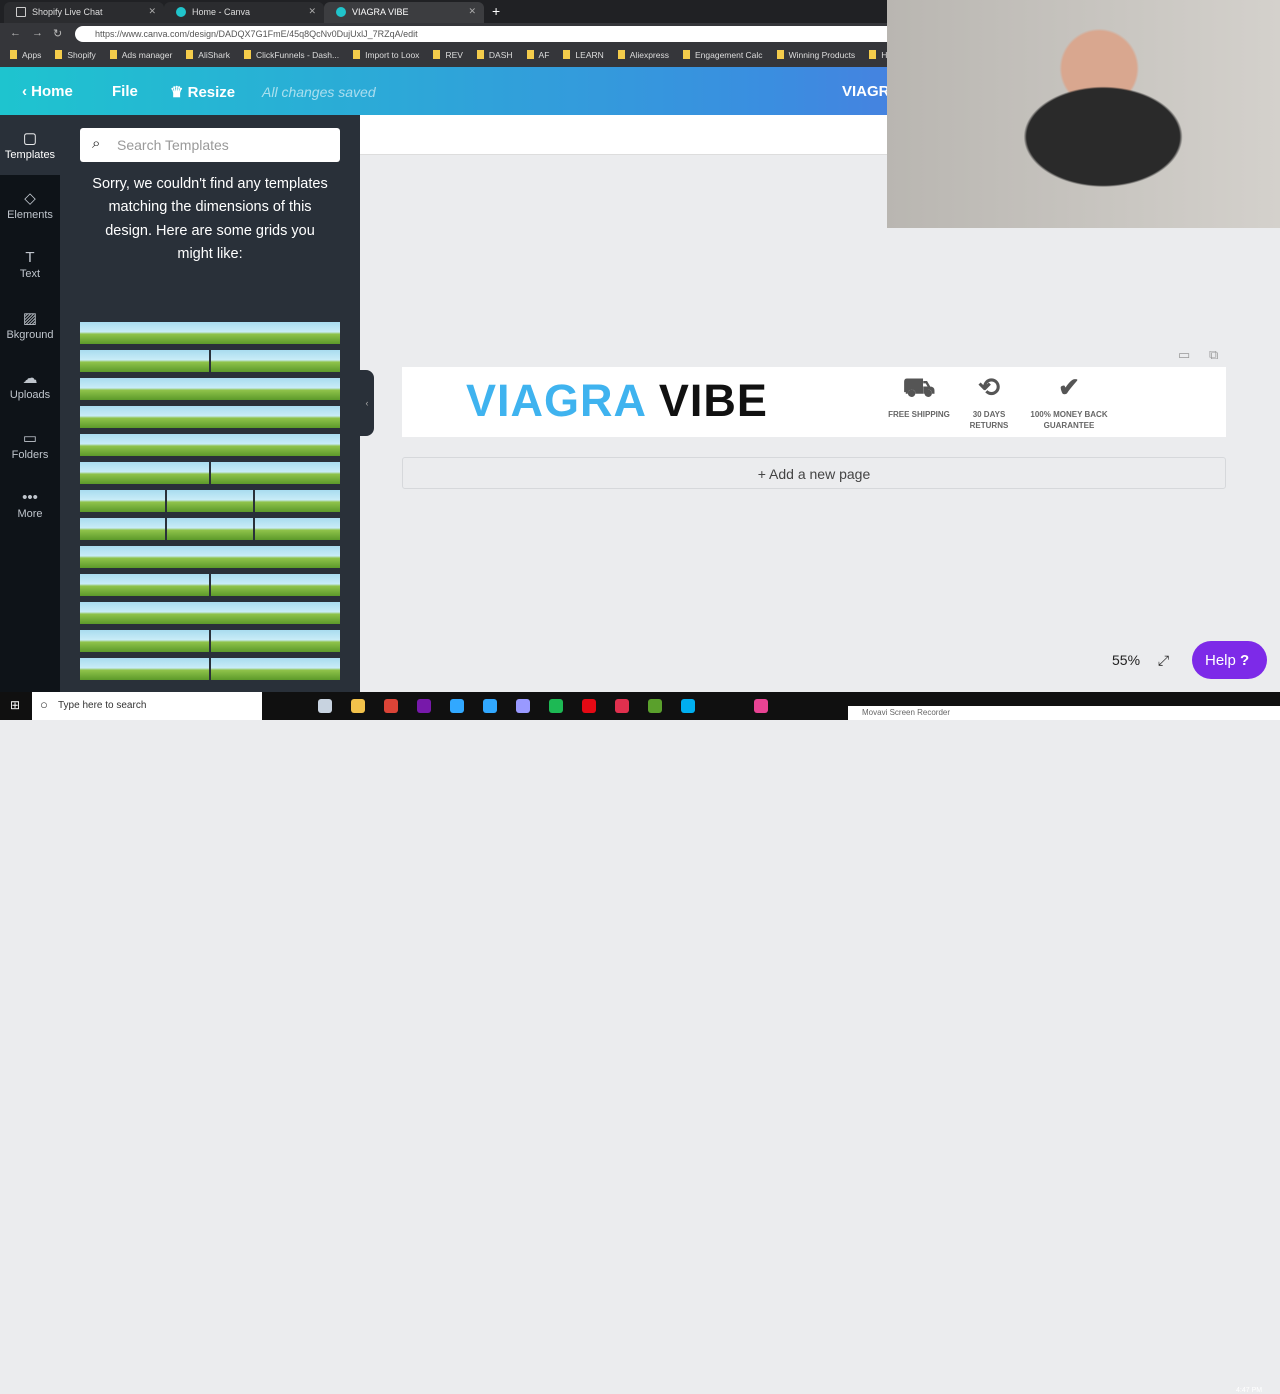  I want to click on badge-label: 30 DAYS RETURNS, so click(989, 420).